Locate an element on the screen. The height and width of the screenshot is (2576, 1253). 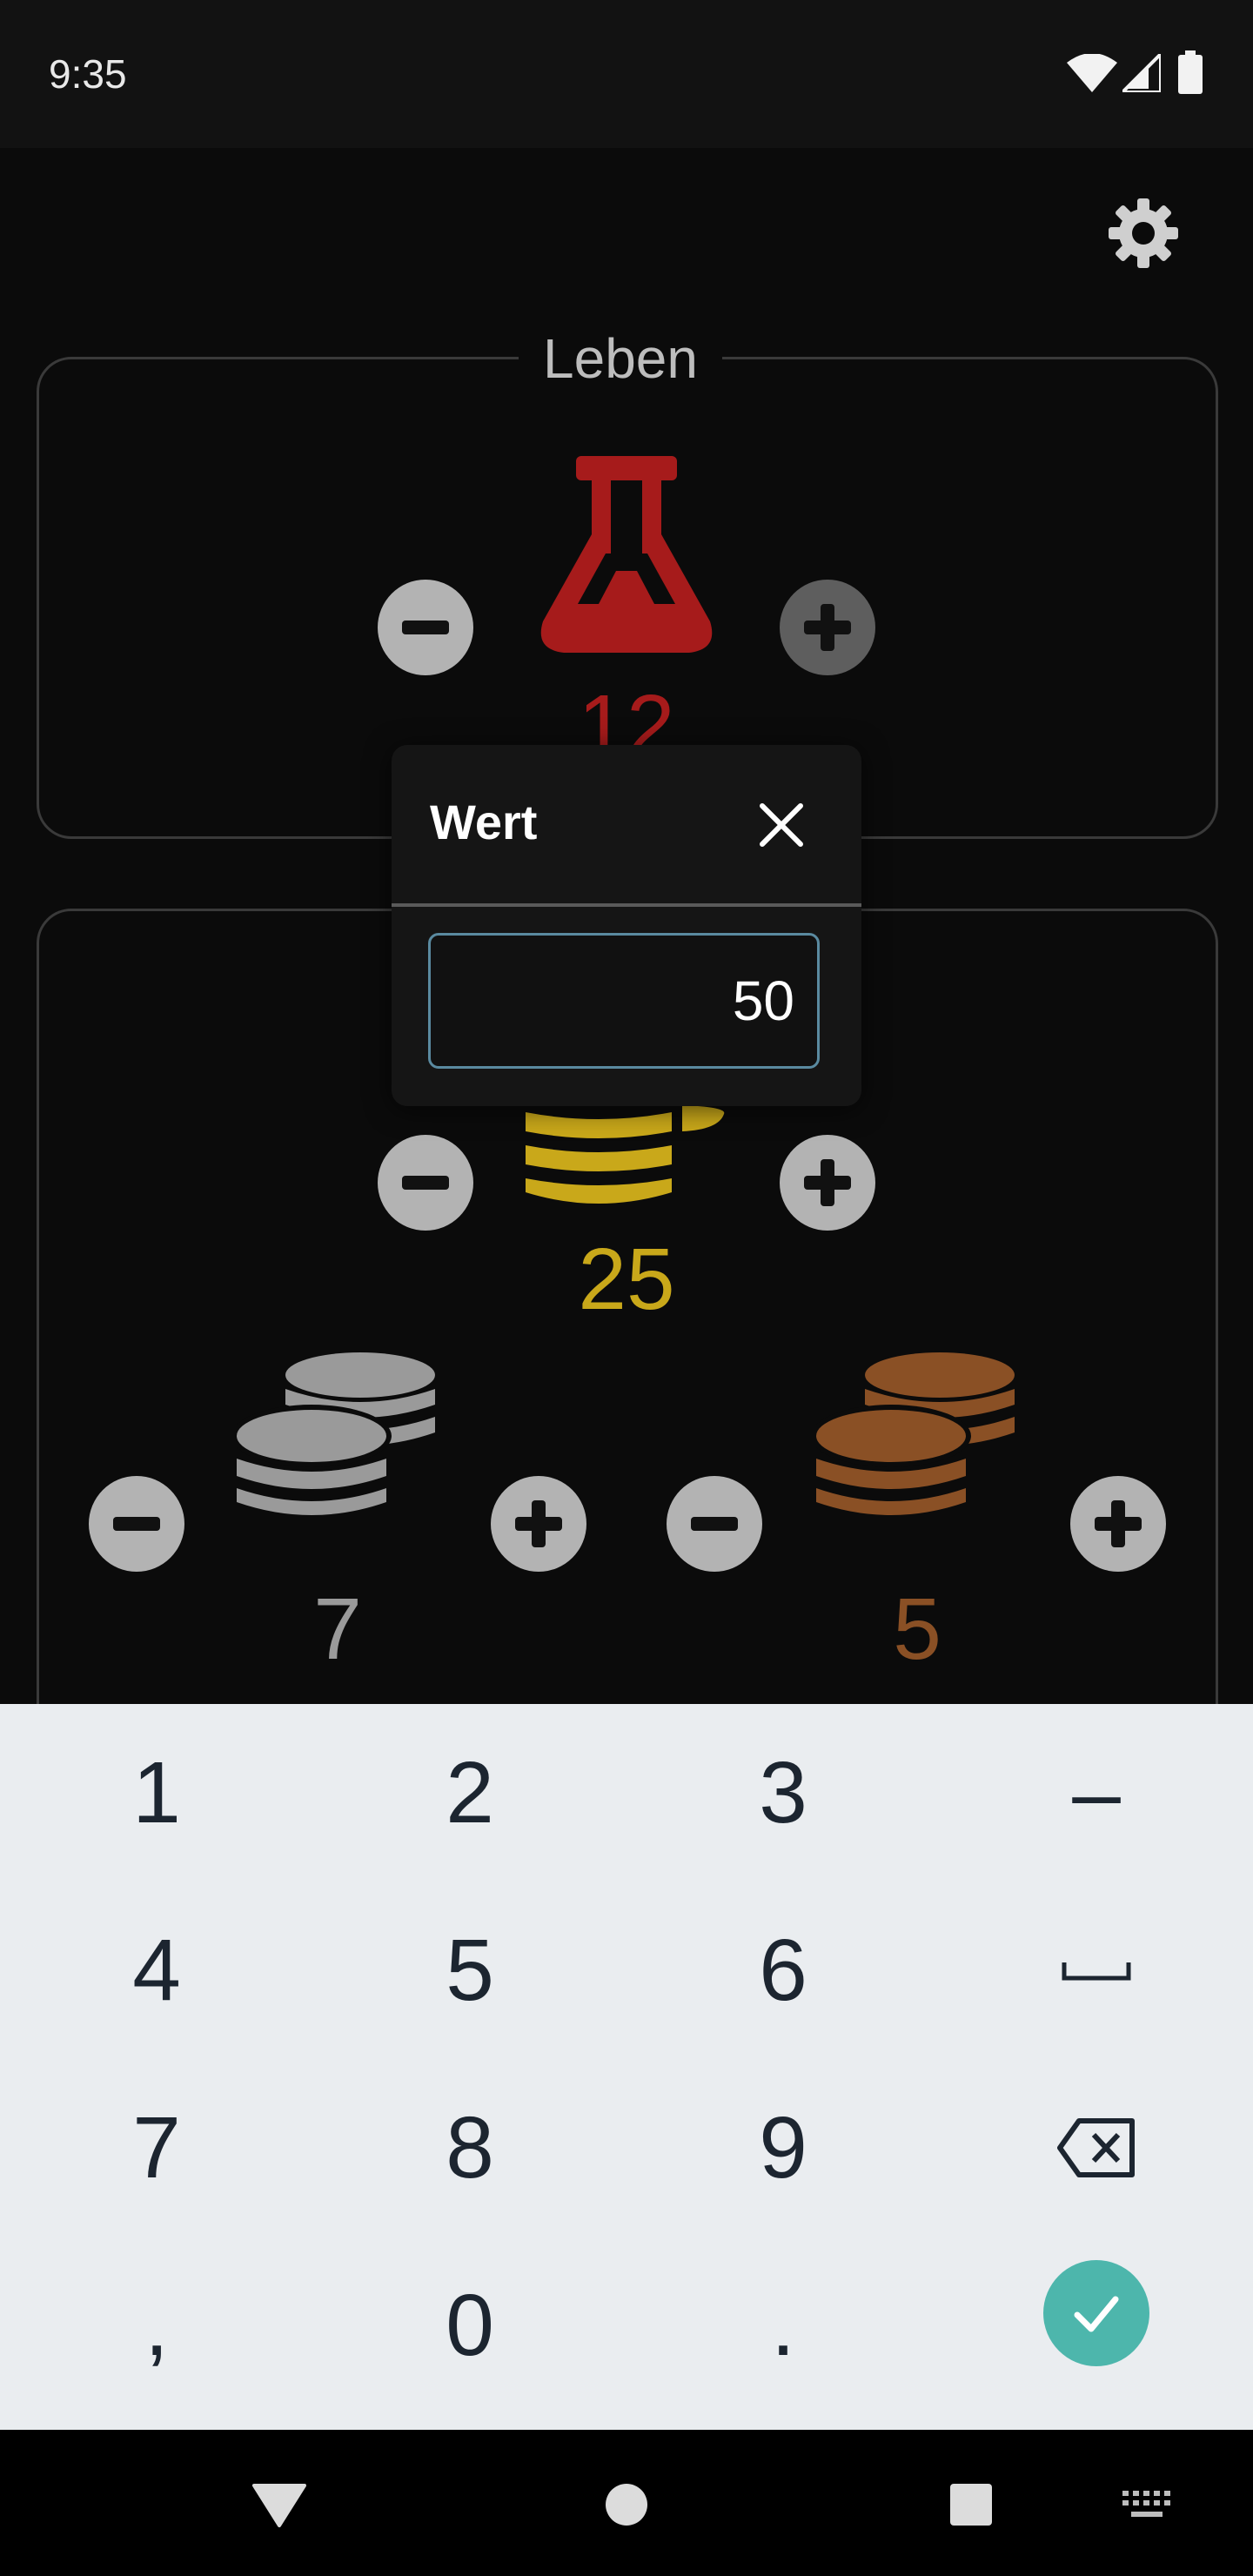
silver-value: 7 is located at coordinates (337, 1629).